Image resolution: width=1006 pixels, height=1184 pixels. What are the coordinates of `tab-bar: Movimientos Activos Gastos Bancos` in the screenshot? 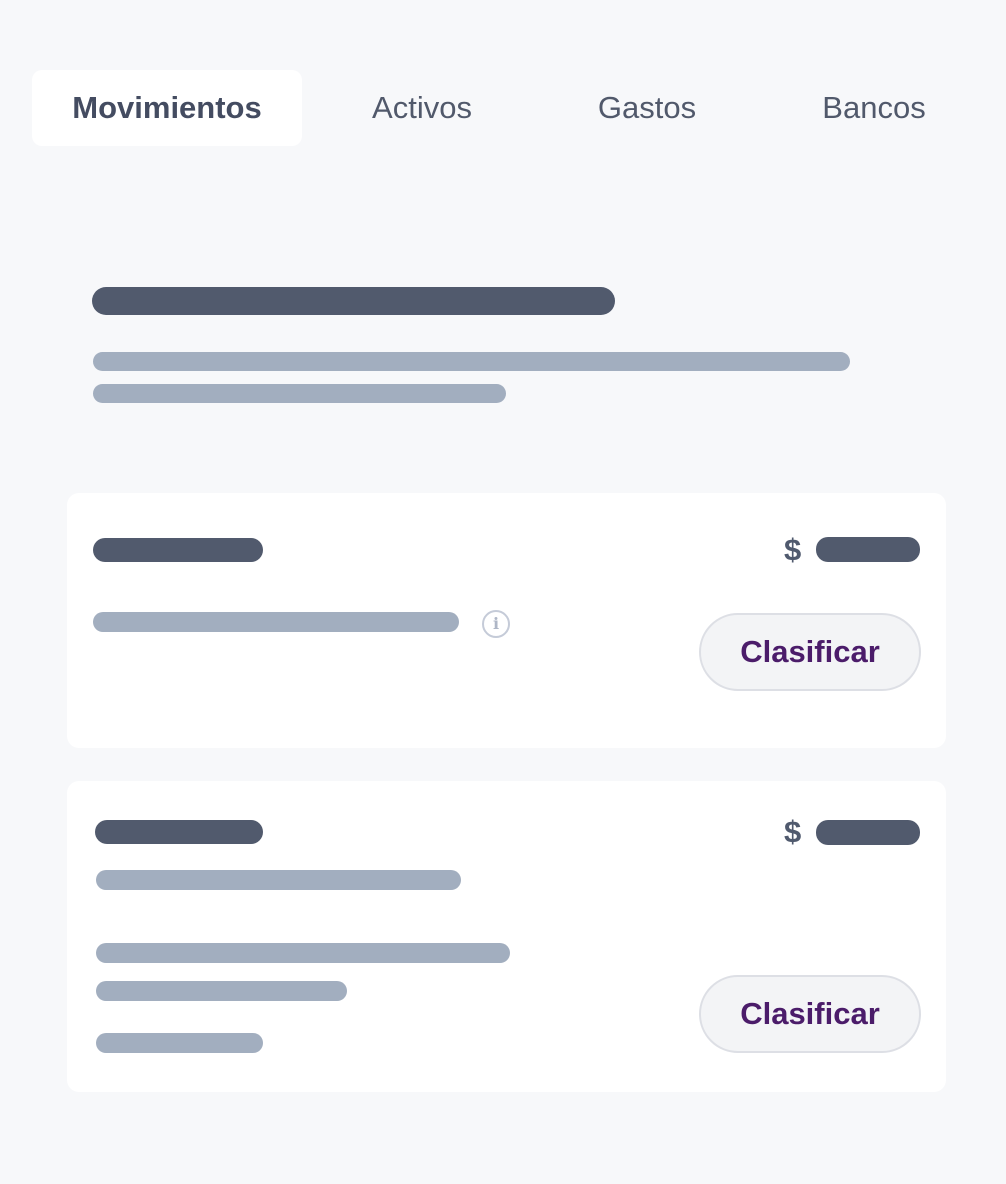 It's located at (496, 108).